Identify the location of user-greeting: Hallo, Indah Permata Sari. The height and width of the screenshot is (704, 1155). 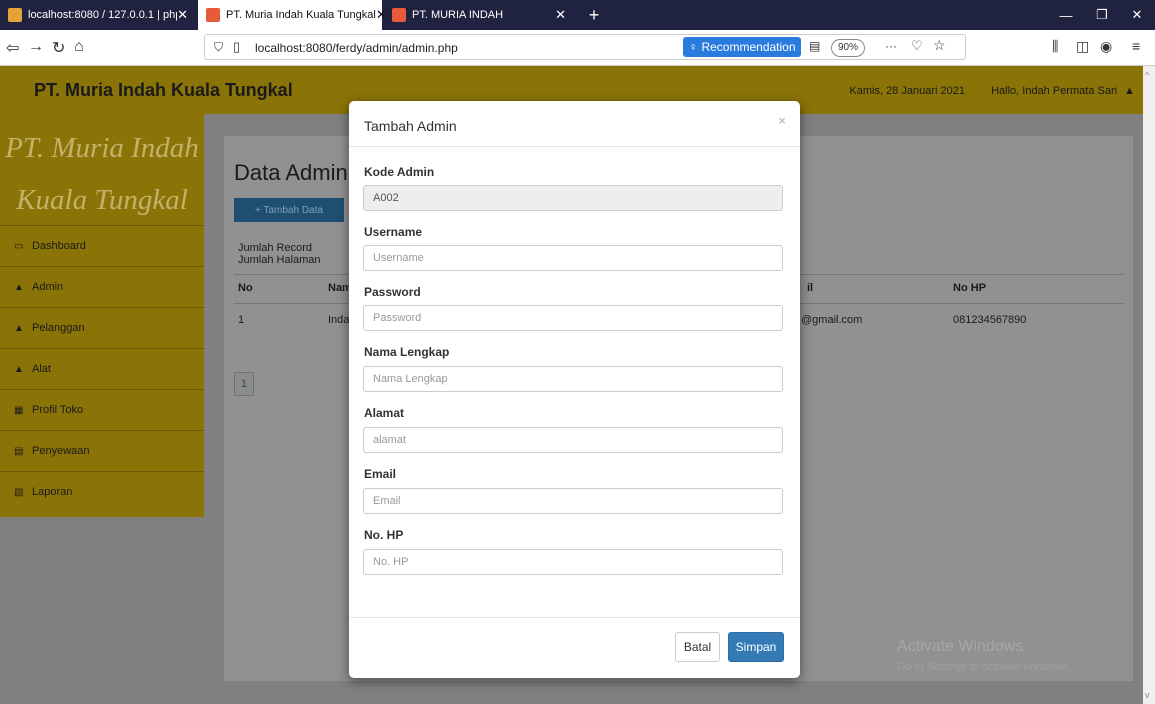
(1054, 91).